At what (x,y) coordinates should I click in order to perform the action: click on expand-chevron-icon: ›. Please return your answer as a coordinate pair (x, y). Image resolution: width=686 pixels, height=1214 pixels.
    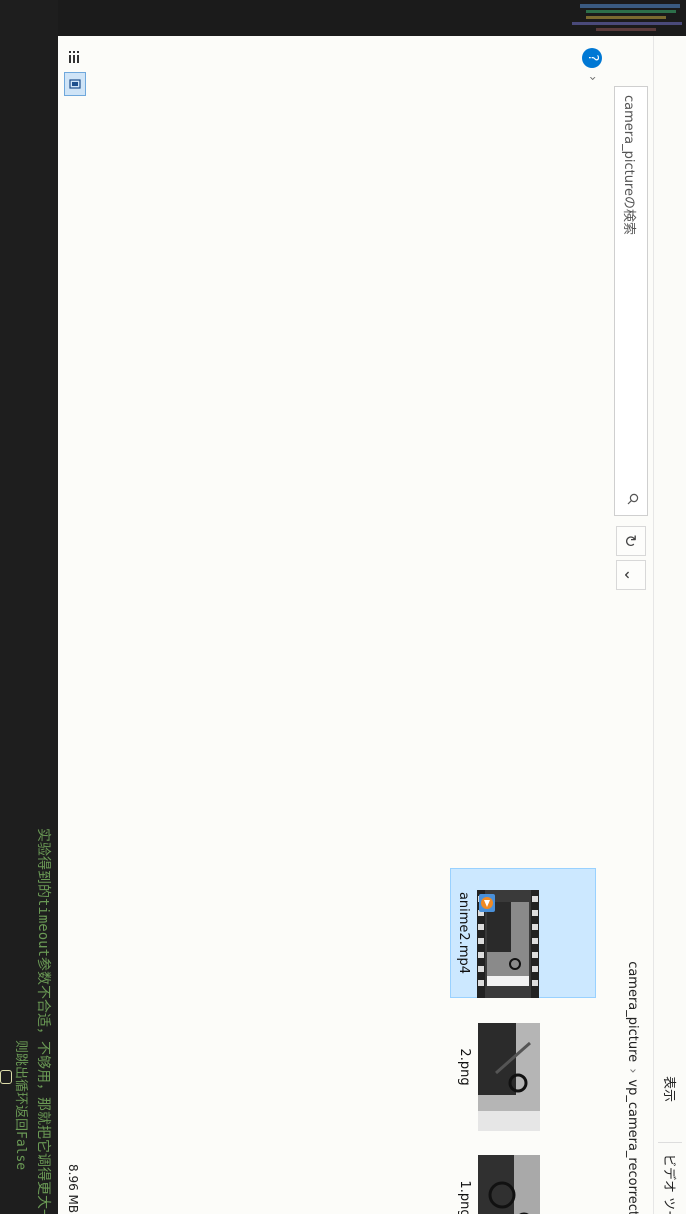
    Looking at the image, I should click on (593, 78).